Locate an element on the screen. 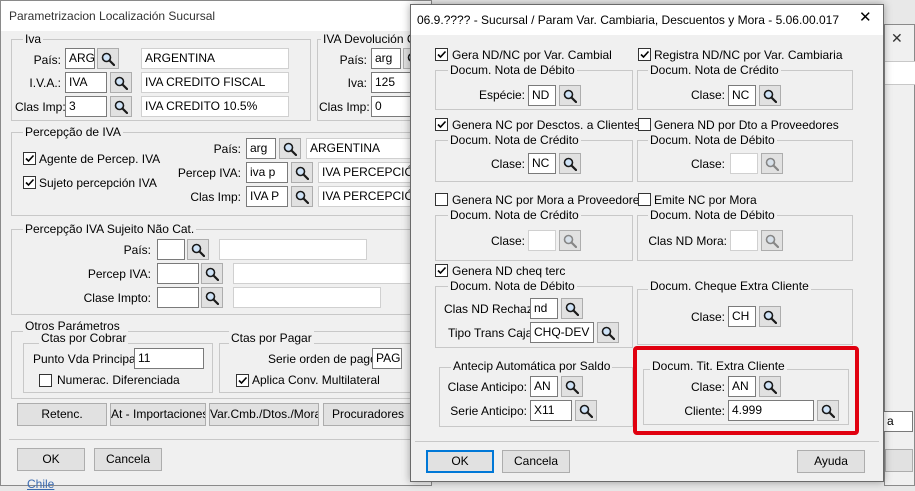  iva-code-input: IVA is located at coordinates (86, 82).